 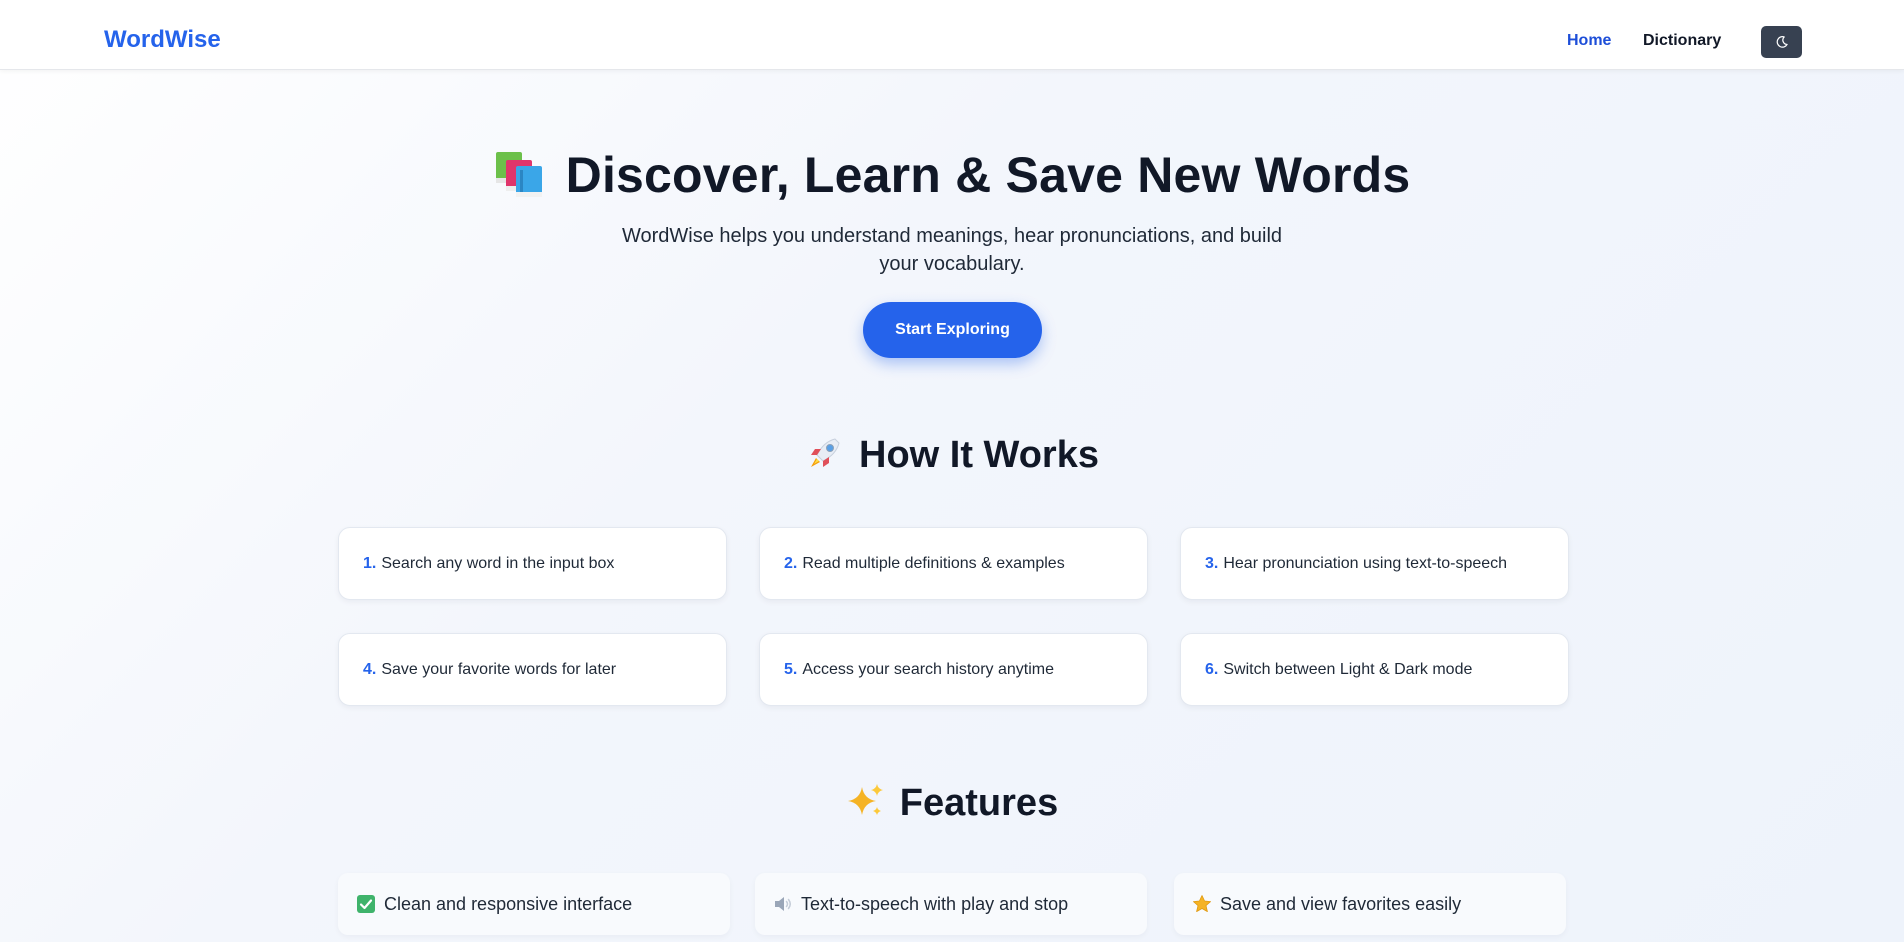 What do you see at coordinates (783, 904) in the screenshot?
I see `speaker-icon` at bounding box center [783, 904].